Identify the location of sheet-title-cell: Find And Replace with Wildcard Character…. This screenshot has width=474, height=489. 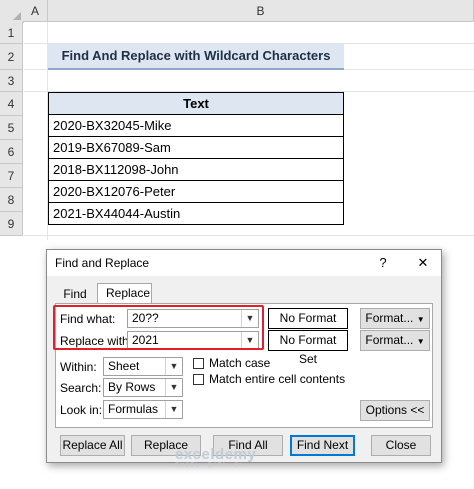
(196, 57).